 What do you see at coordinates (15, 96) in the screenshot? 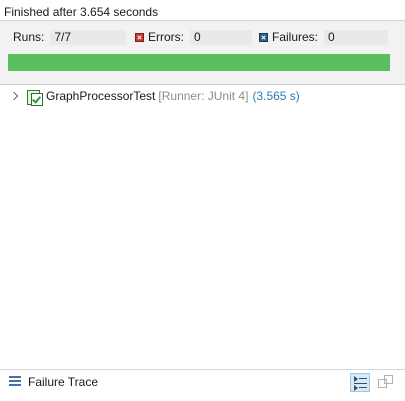
I see `chevron-right-icon` at bounding box center [15, 96].